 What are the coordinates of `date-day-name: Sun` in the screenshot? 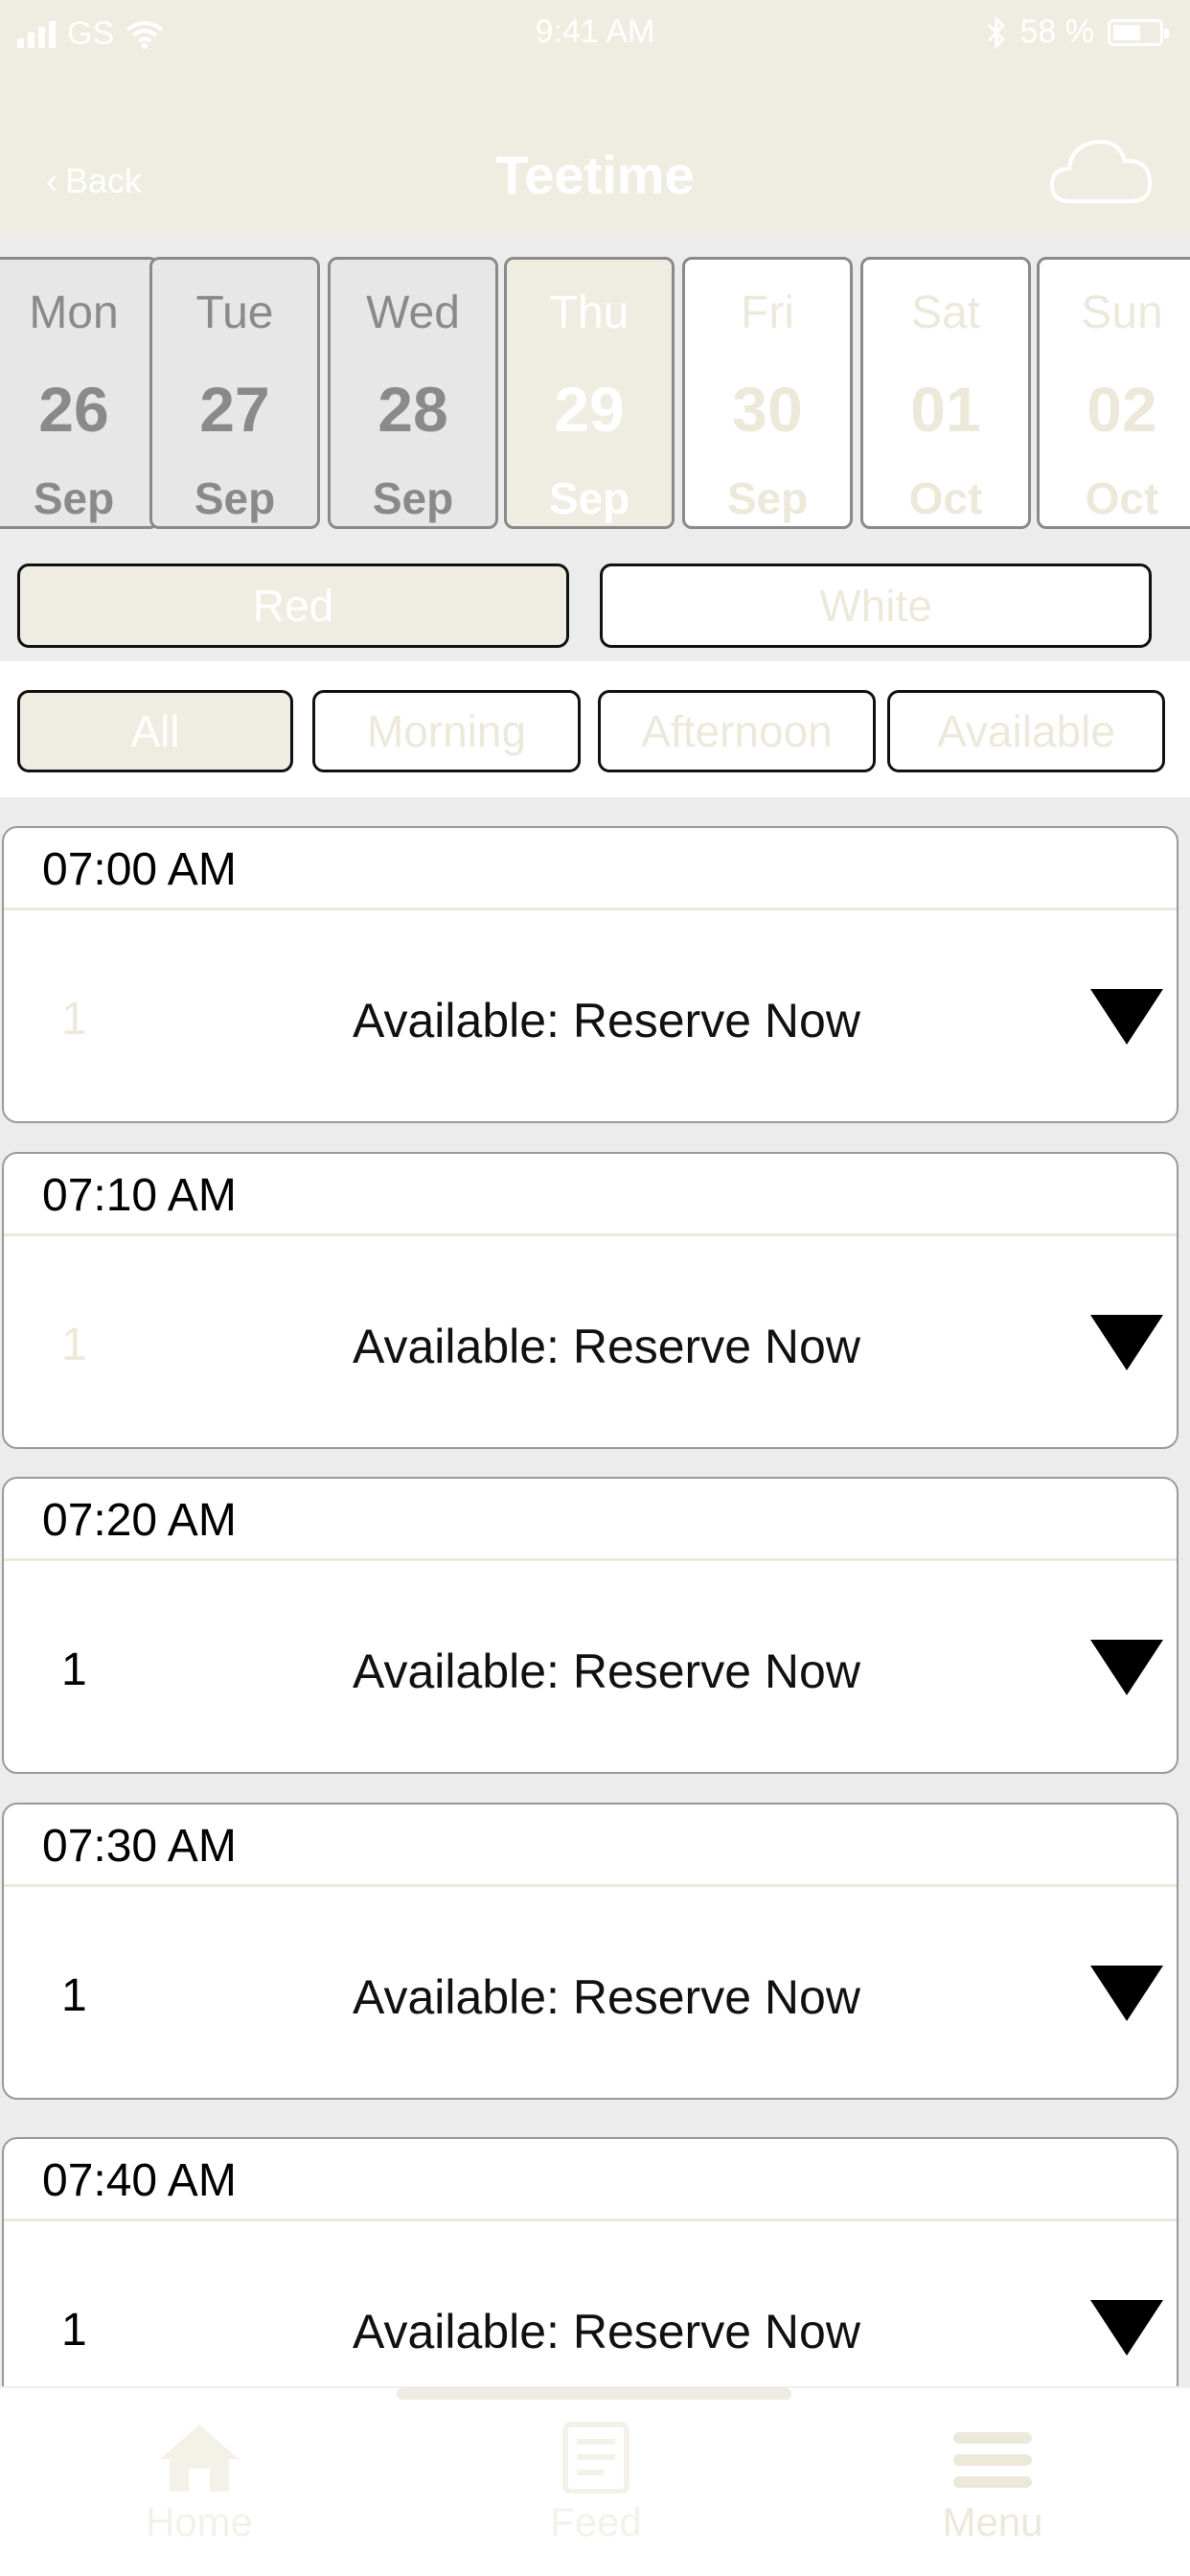 It's located at (1122, 313).